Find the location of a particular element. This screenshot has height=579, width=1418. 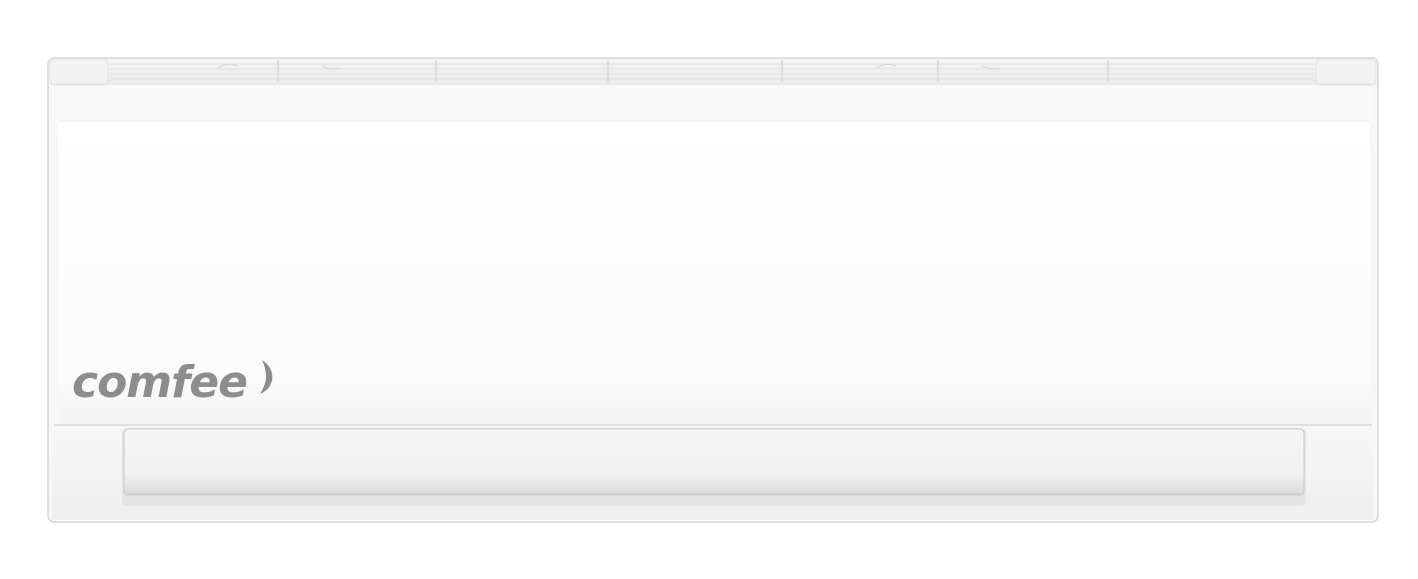

comfee-logo: comfee is located at coordinates (172, 382).